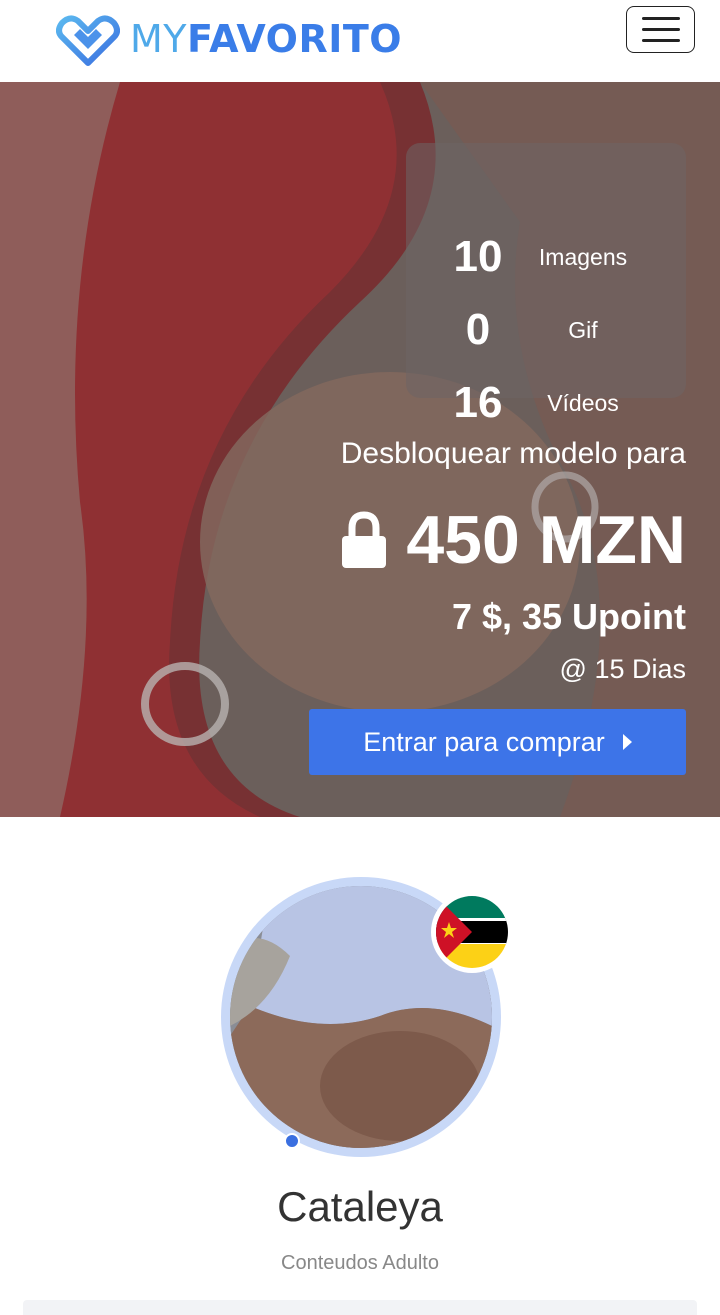  What do you see at coordinates (627, 742) in the screenshot?
I see `caret-right-icon` at bounding box center [627, 742].